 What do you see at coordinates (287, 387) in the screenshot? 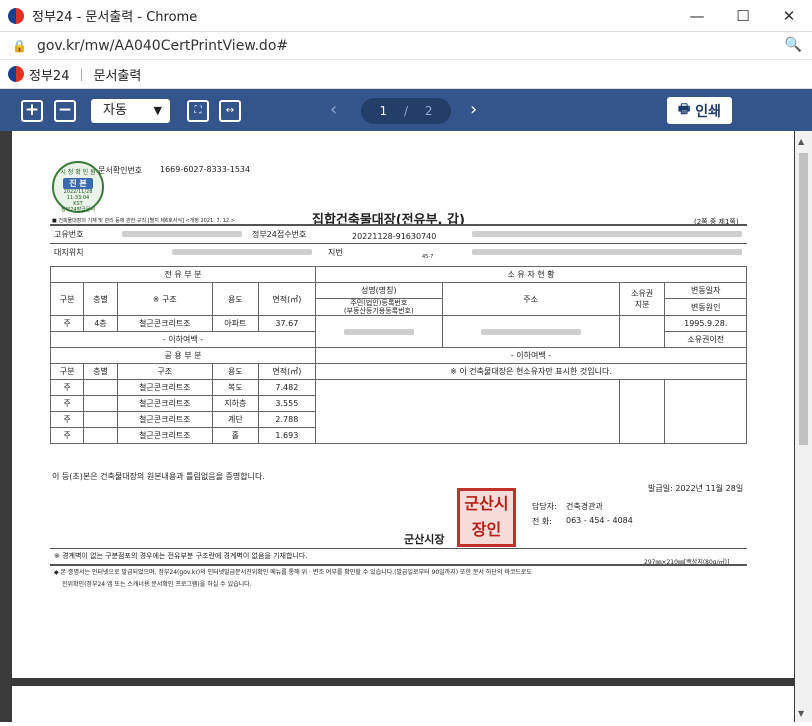
I see `cell: 7.482` at bounding box center [287, 387].